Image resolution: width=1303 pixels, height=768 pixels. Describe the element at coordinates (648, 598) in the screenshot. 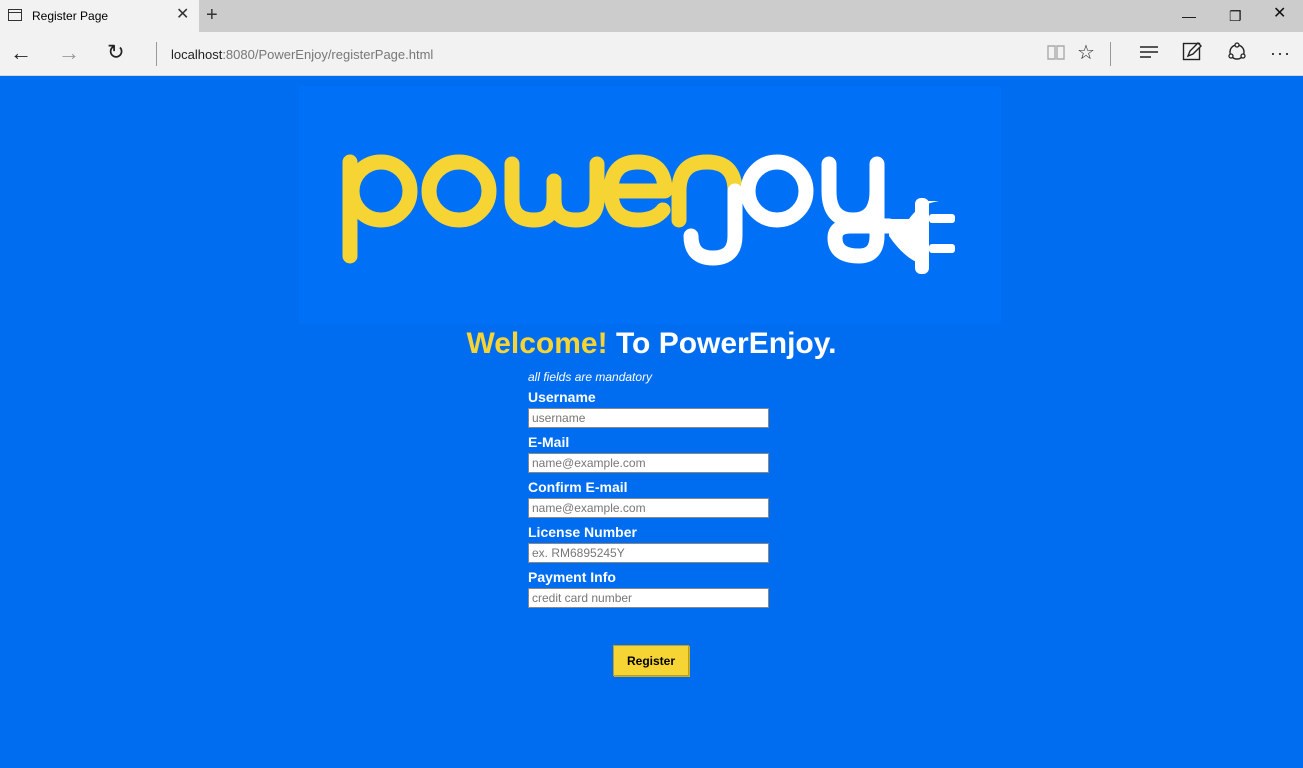

I see `payment-info-input` at that location.